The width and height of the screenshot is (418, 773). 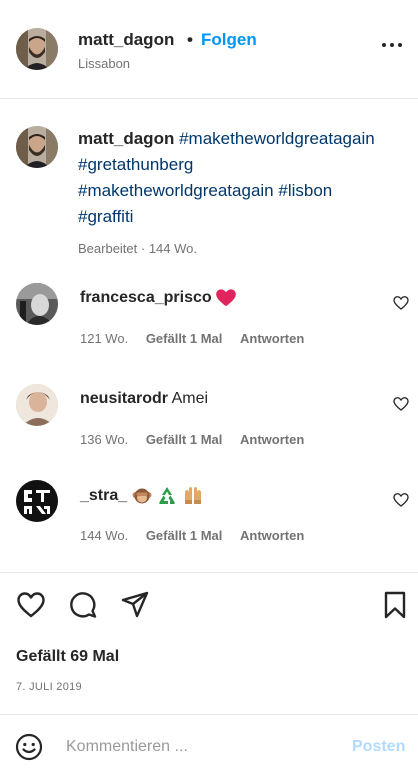 What do you see at coordinates (124, 398) in the screenshot?
I see `comment-username: neusitarodr` at bounding box center [124, 398].